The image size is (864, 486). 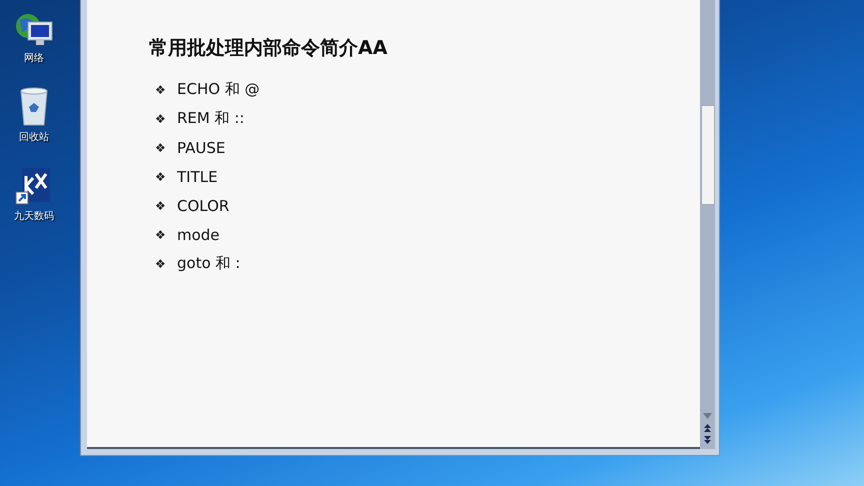 What do you see at coordinates (34, 137) in the screenshot?
I see `desktop-icon-label: 回收站` at bounding box center [34, 137].